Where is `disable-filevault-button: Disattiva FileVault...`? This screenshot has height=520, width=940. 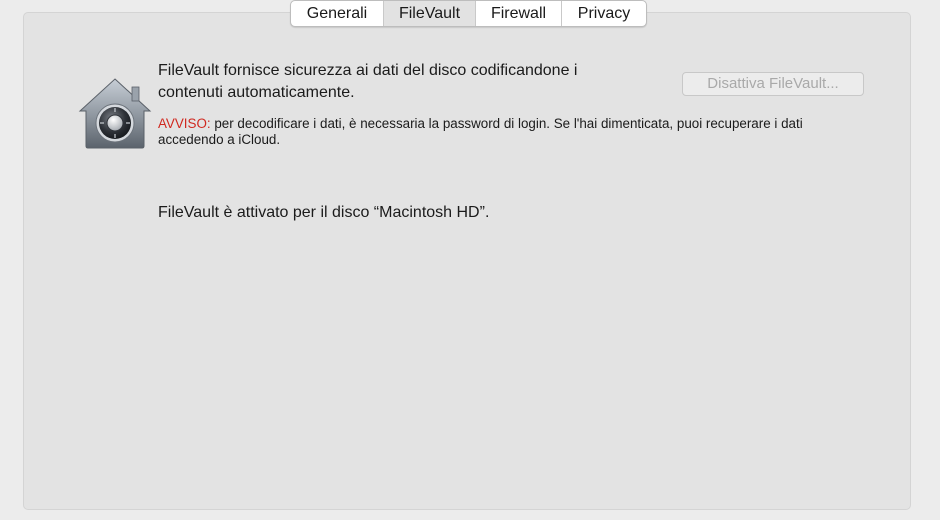
disable-filevault-button: Disattiva FileVault... is located at coordinates (773, 84).